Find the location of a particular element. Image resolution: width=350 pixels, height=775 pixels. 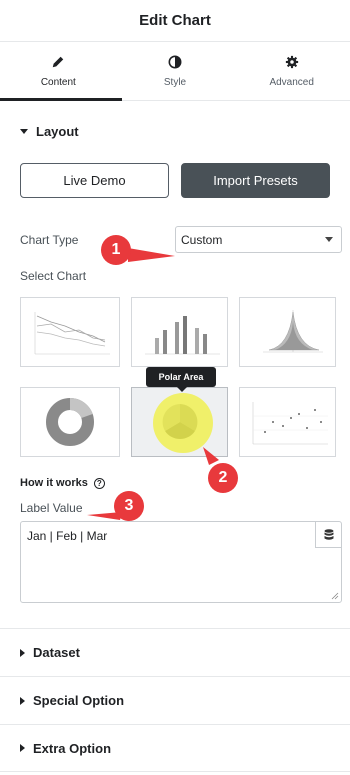

chevron-down-icon is located at coordinates (329, 239).